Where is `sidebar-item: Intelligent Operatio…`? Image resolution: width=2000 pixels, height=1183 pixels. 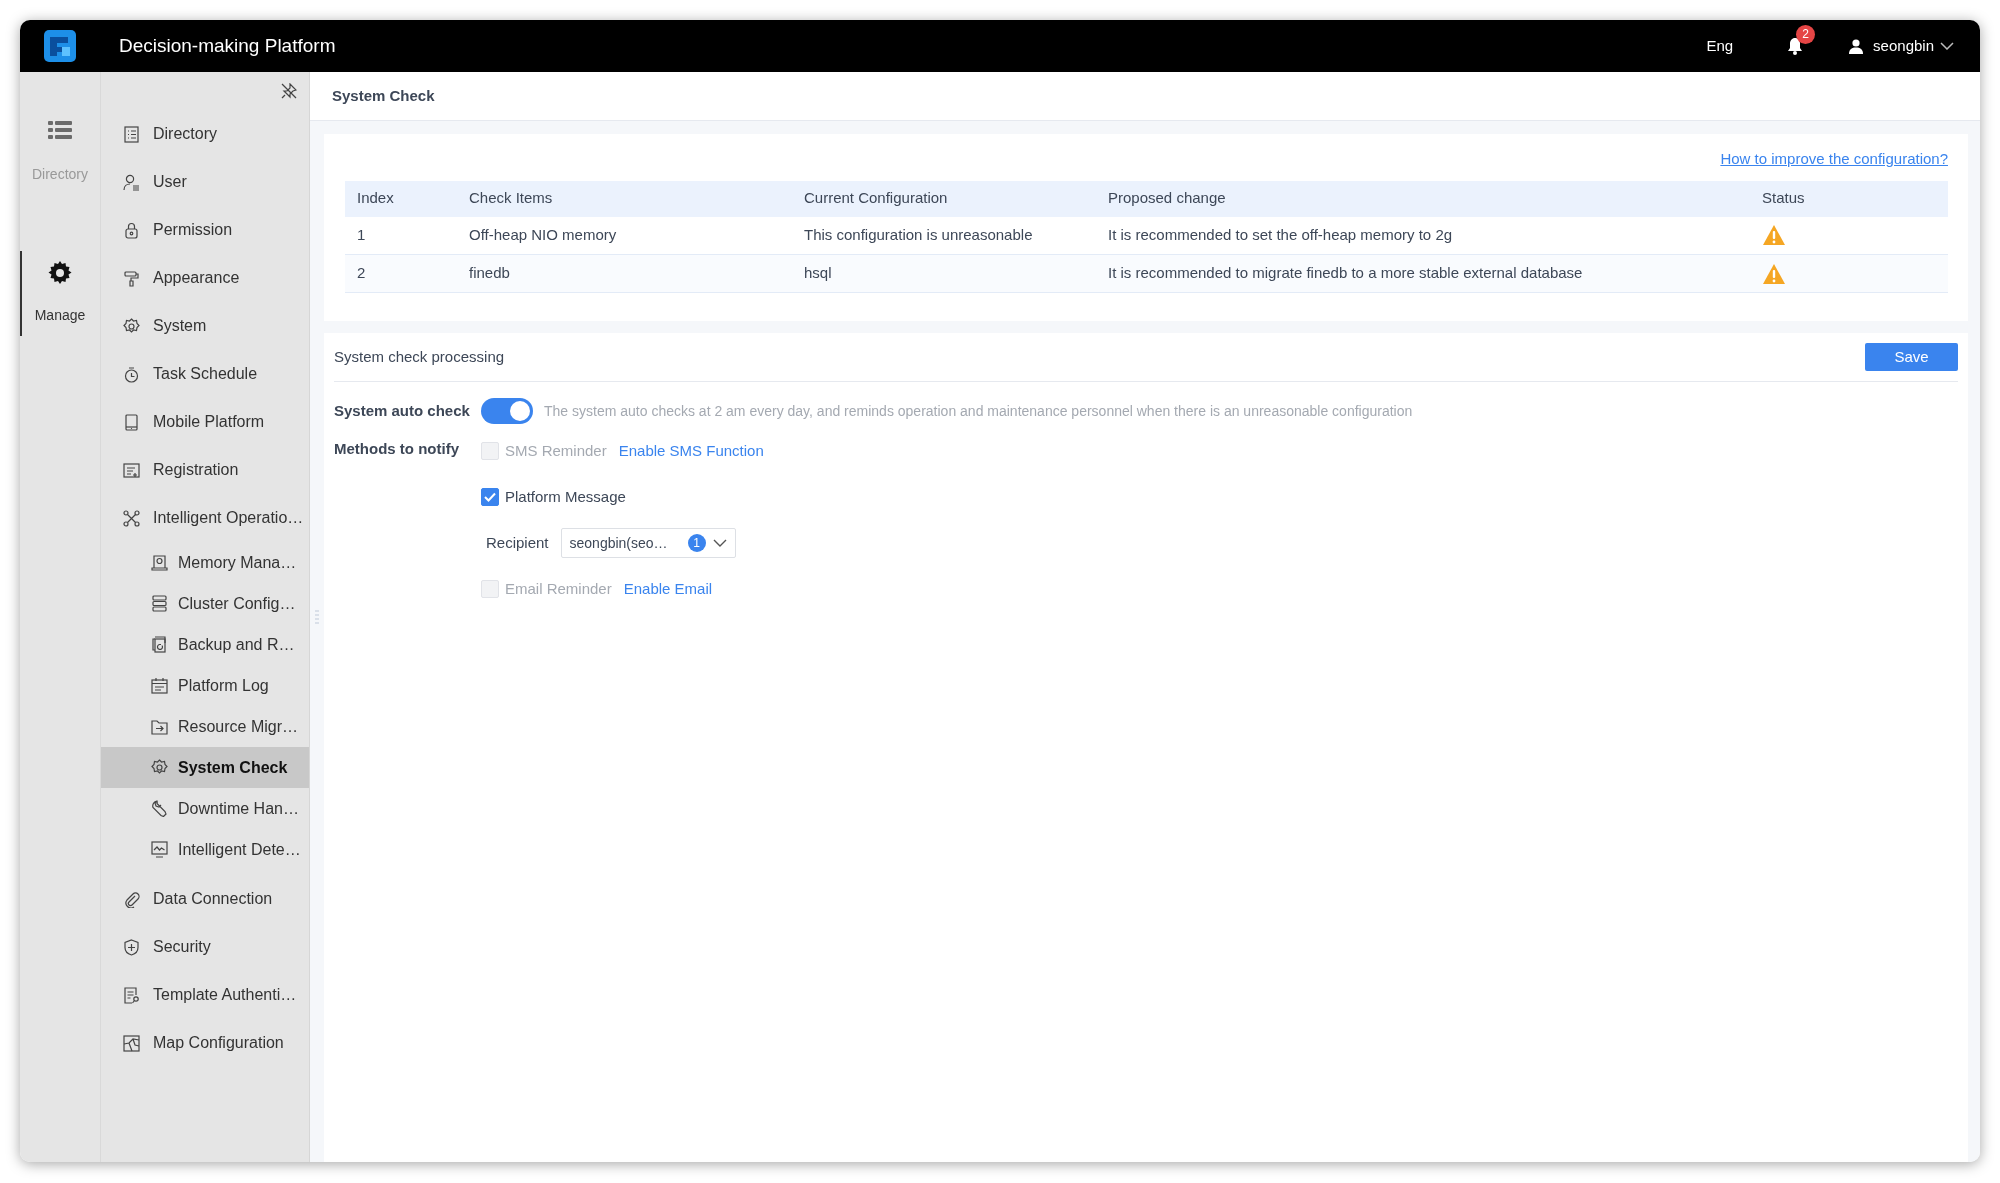 sidebar-item: Intelligent Operatio… is located at coordinates (205, 518).